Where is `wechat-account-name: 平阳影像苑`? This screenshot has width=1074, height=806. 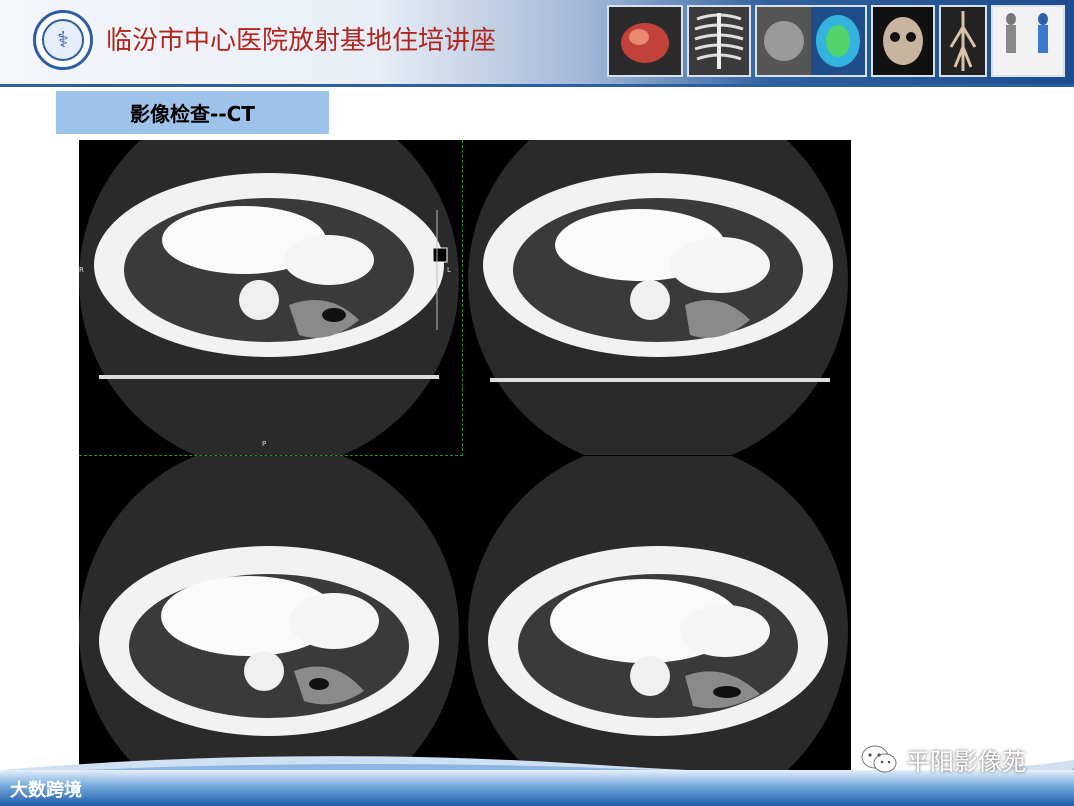 wechat-account-name: 平阳影像苑 is located at coordinates (966, 761).